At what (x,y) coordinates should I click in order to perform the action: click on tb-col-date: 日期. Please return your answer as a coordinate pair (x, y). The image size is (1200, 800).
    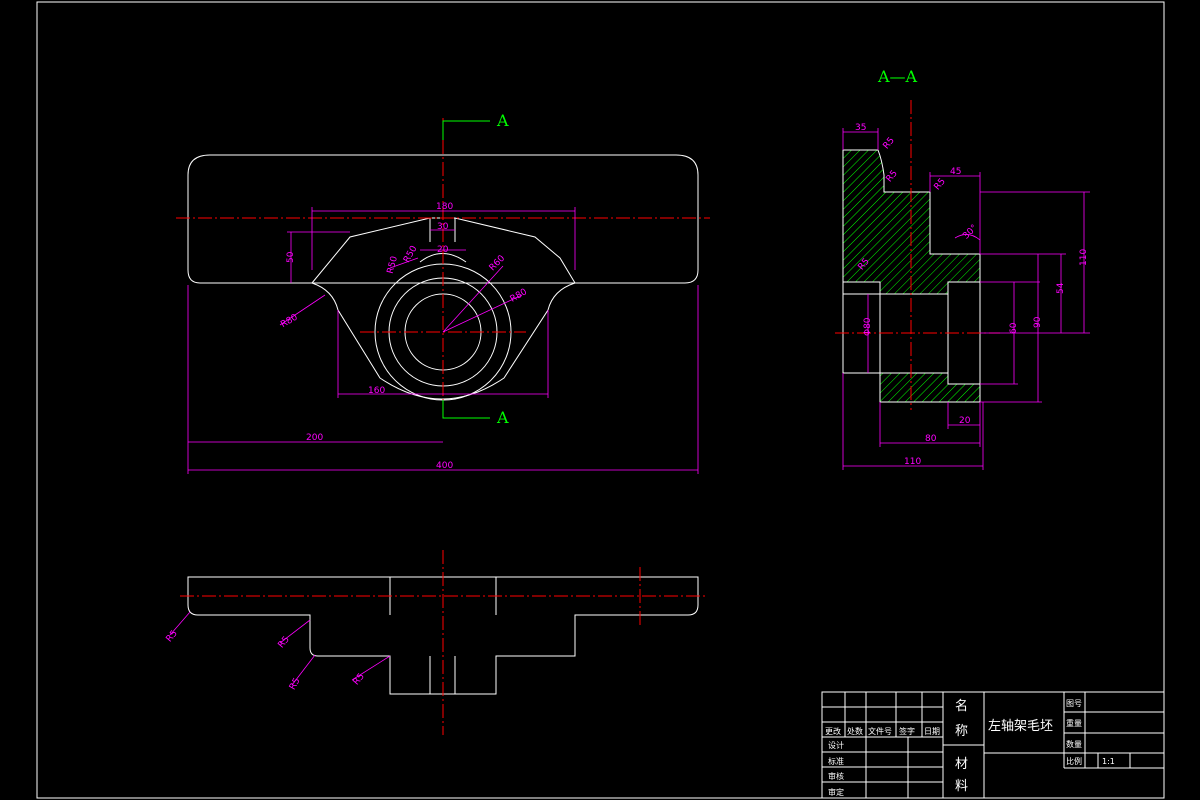
    Looking at the image, I should click on (932, 731).